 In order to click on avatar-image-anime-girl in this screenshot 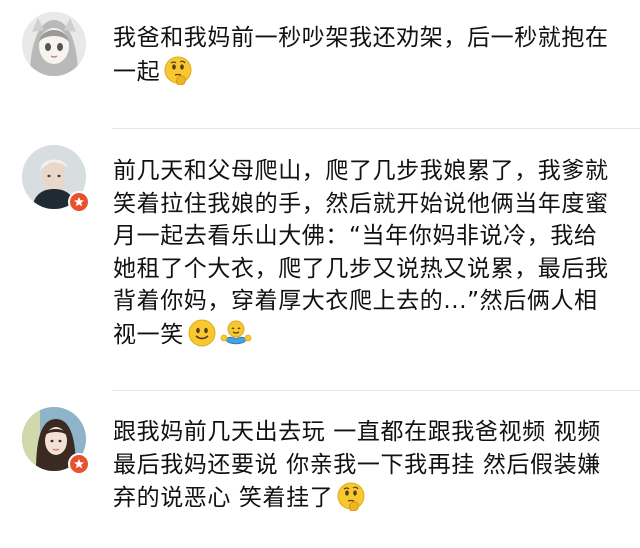, I will do `click(54, 44)`.